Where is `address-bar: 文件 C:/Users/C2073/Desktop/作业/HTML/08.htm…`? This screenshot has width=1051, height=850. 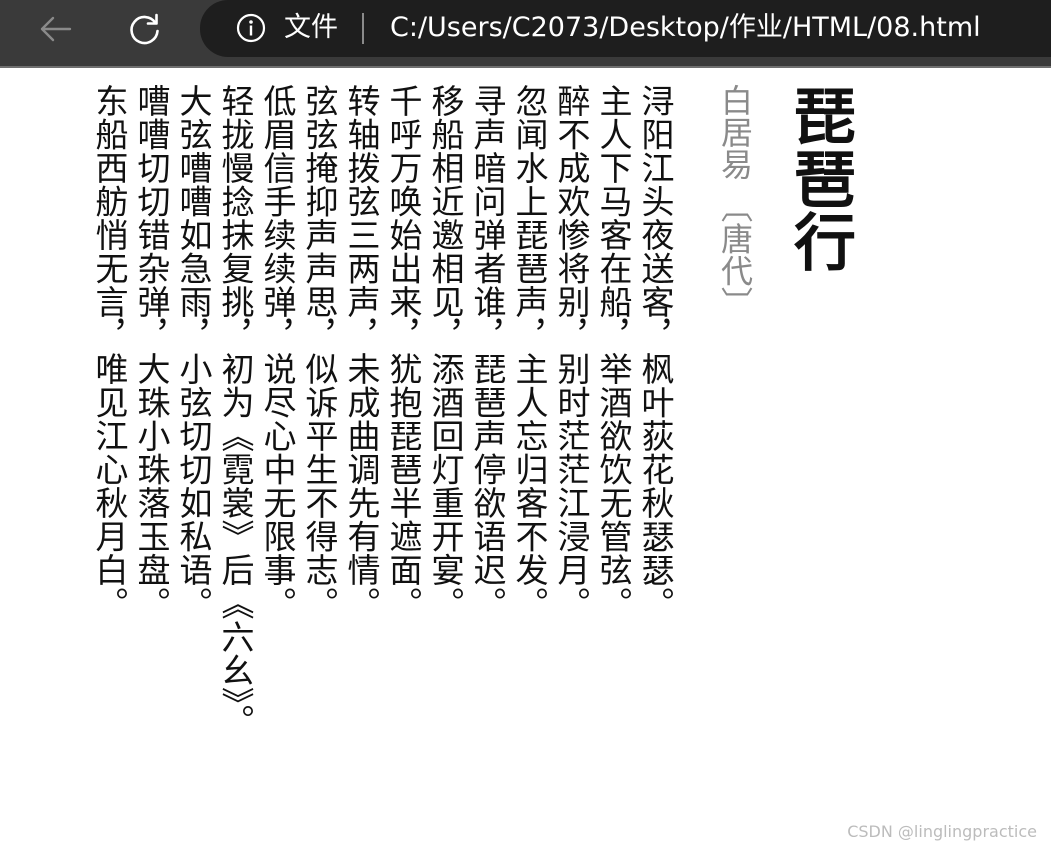
address-bar: 文件 C:/Users/C2073/Desktop/作业/HTML/08.htm… is located at coordinates (625, 28).